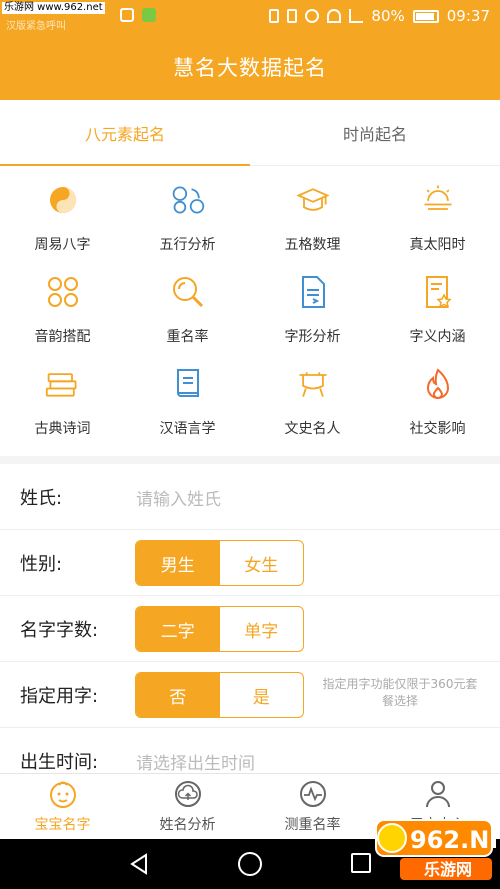  Describe the element at coordinates (178, 497) in the screenshot. I see `surname-input: 请输入姓氏` at that location.